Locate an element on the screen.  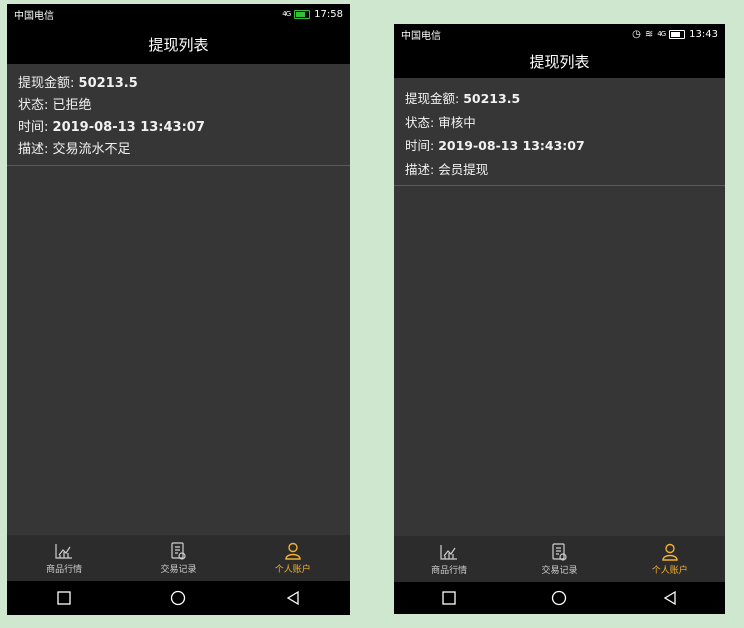
wifi-icon: ≋ is located at coordinates (649, 34).